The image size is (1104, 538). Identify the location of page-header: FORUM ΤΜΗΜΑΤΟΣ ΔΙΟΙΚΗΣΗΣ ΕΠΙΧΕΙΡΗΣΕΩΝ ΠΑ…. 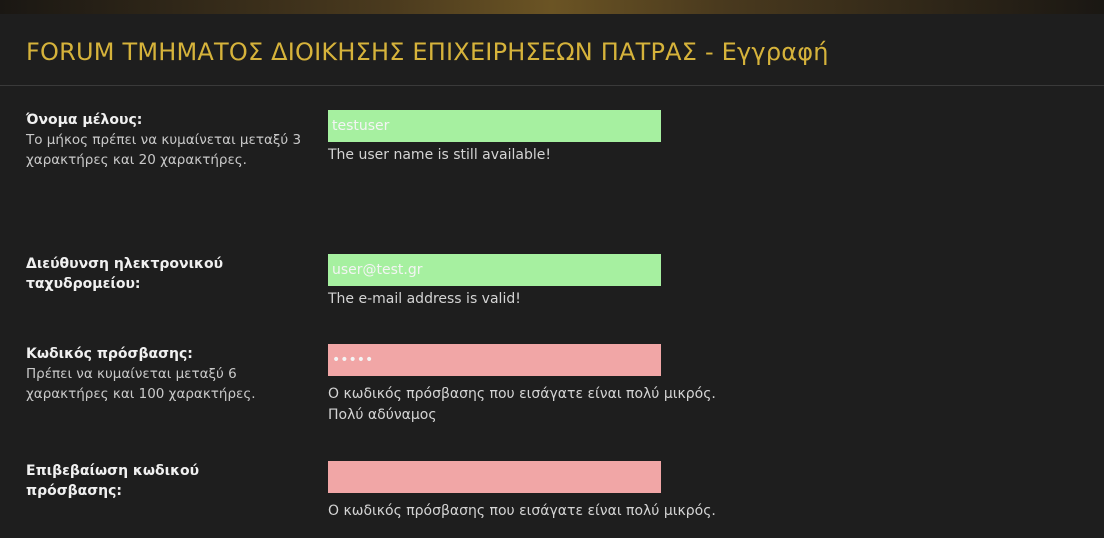
(552, 50).